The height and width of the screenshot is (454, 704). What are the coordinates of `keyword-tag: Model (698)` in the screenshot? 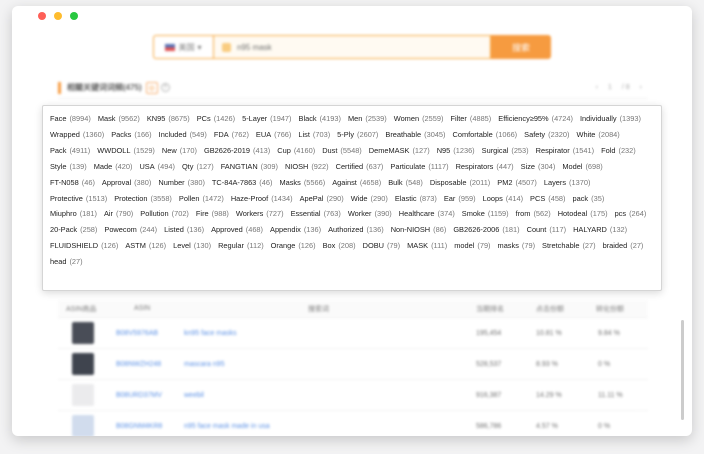 It's located at (582, 167).